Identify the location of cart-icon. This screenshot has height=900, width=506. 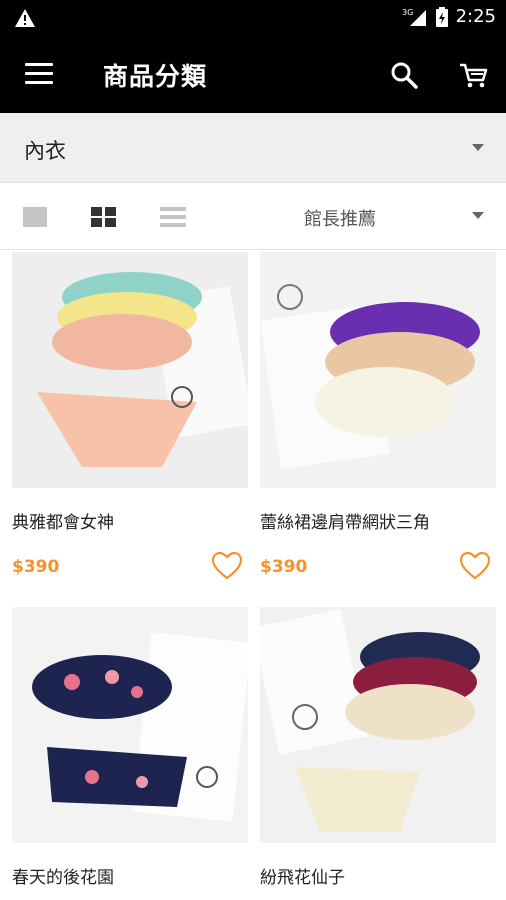
(473, 76).